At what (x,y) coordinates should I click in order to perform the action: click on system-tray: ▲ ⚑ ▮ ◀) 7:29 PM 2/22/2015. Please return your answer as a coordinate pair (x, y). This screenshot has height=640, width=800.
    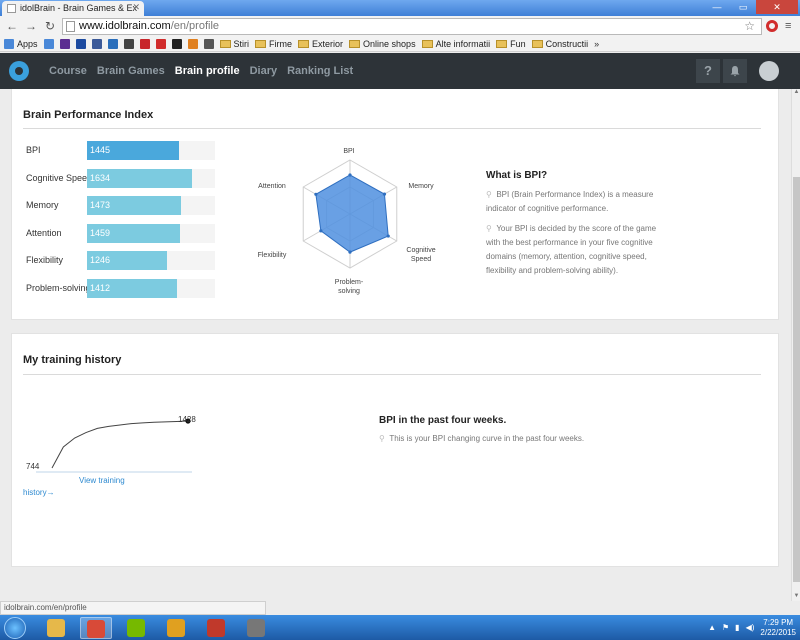
    Looking at the image, I should click on (752, 627).